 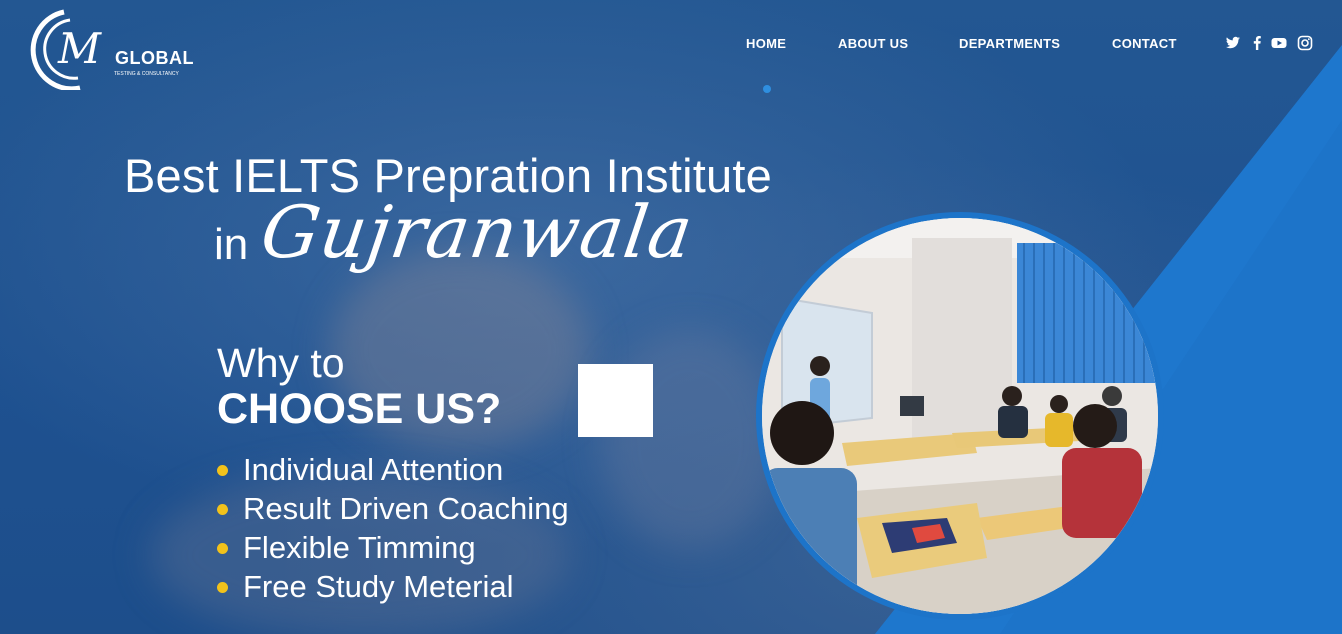 I want to click on feature-item: Result Driven Coaching, so click(x=393, y=510).